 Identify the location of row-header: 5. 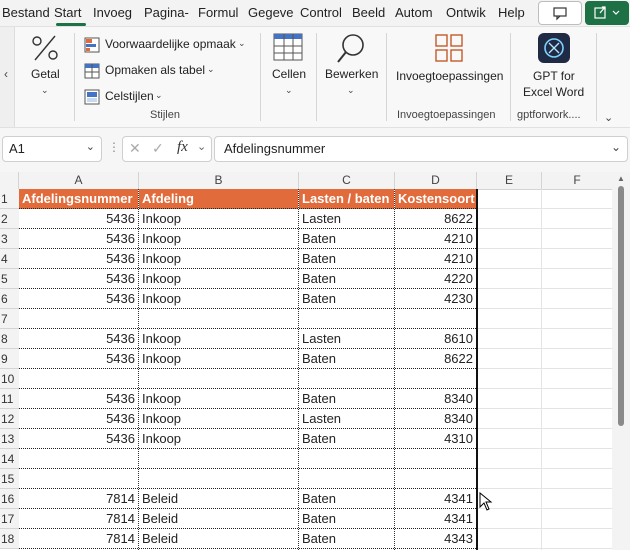
(9, 279).